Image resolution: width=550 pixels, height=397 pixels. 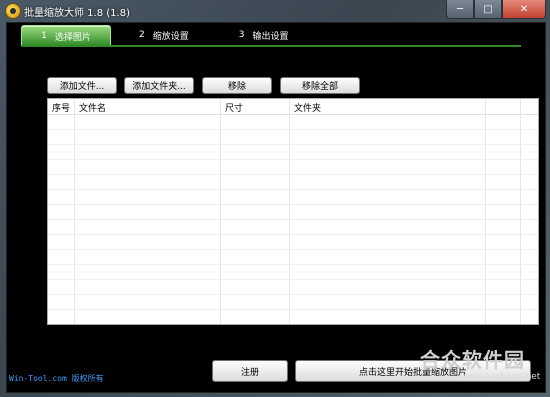 What do you see at coordinates (293, 107) in the screenshot?
I see `table-header: 序号 文件名 尺寸 文件夹` at bounding box center [293, 107].